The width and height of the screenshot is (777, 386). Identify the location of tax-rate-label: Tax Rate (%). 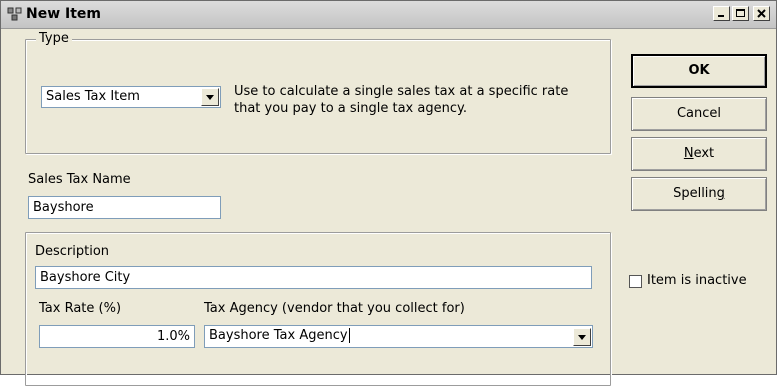
(80, 308).